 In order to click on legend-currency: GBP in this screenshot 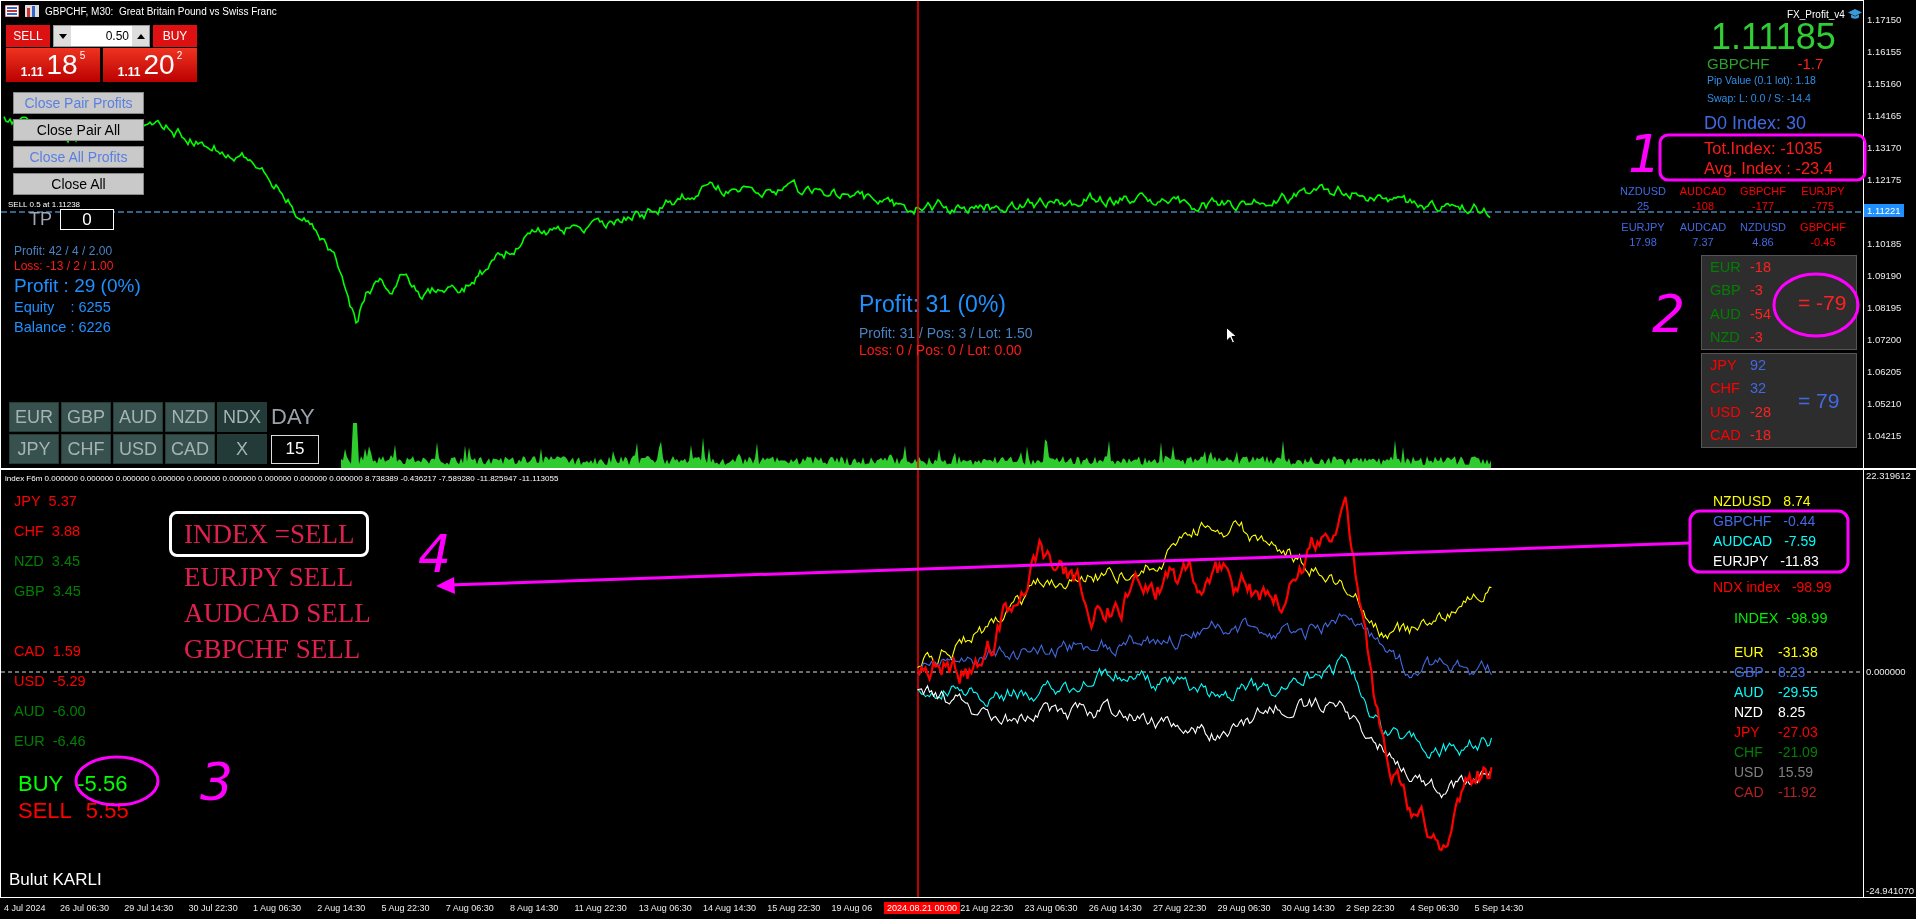, I will do `click(1749, 672)`.